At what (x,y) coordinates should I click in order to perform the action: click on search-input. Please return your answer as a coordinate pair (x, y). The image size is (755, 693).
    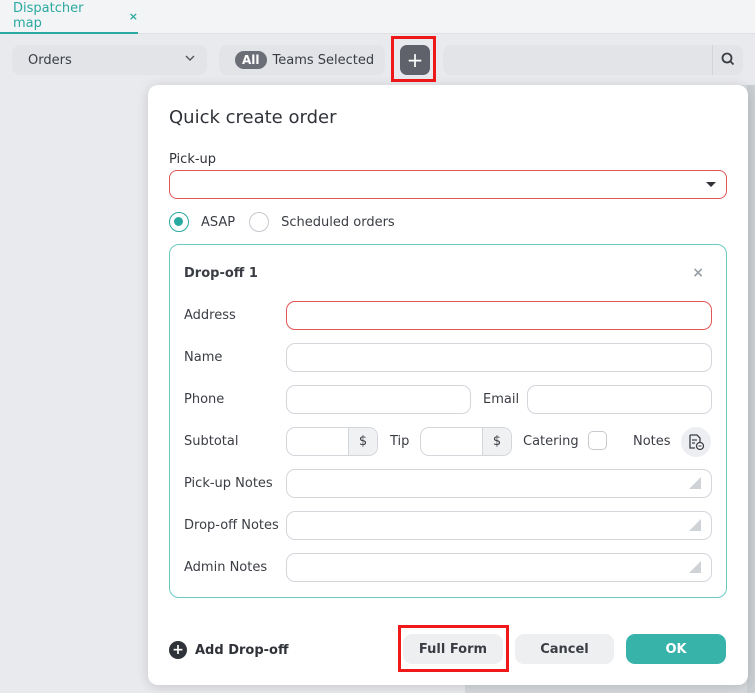
    Looking at the image, I should click on (593, 60).